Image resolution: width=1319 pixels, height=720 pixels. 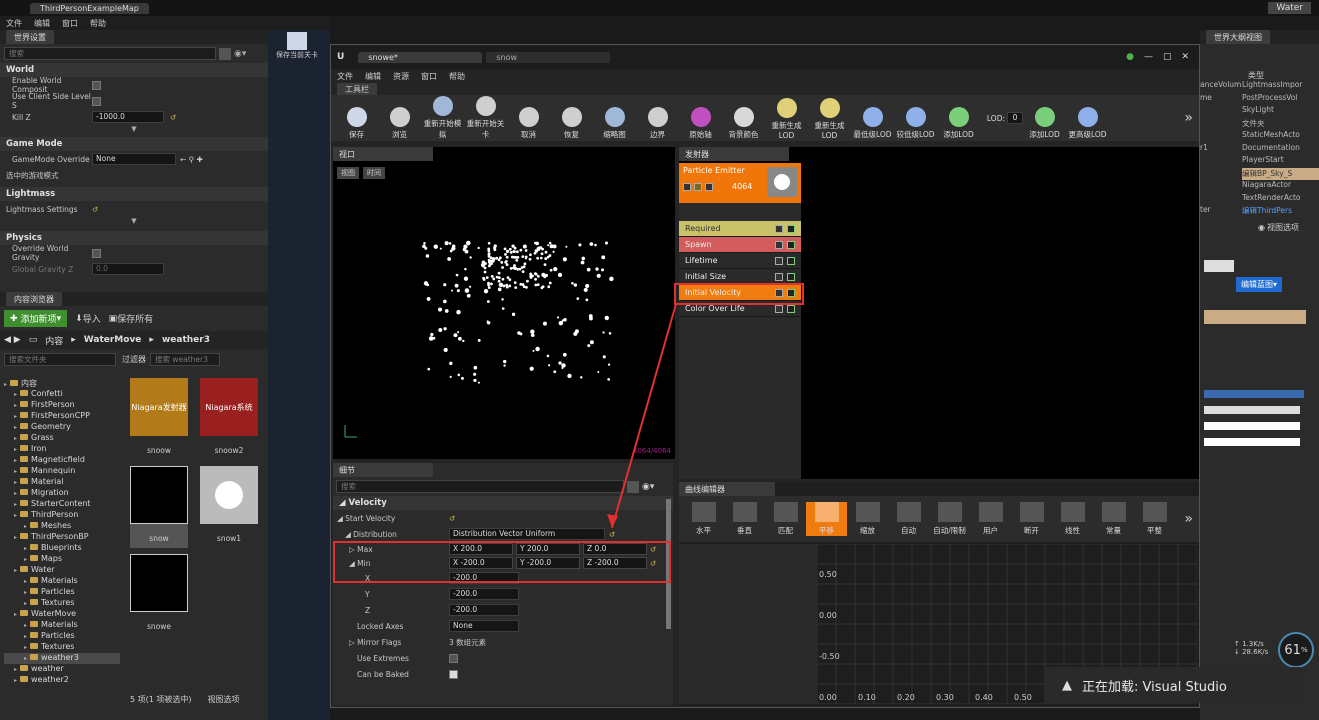 I want to click on outliner-type: PlayerStart, so click(x=1280, y=161).